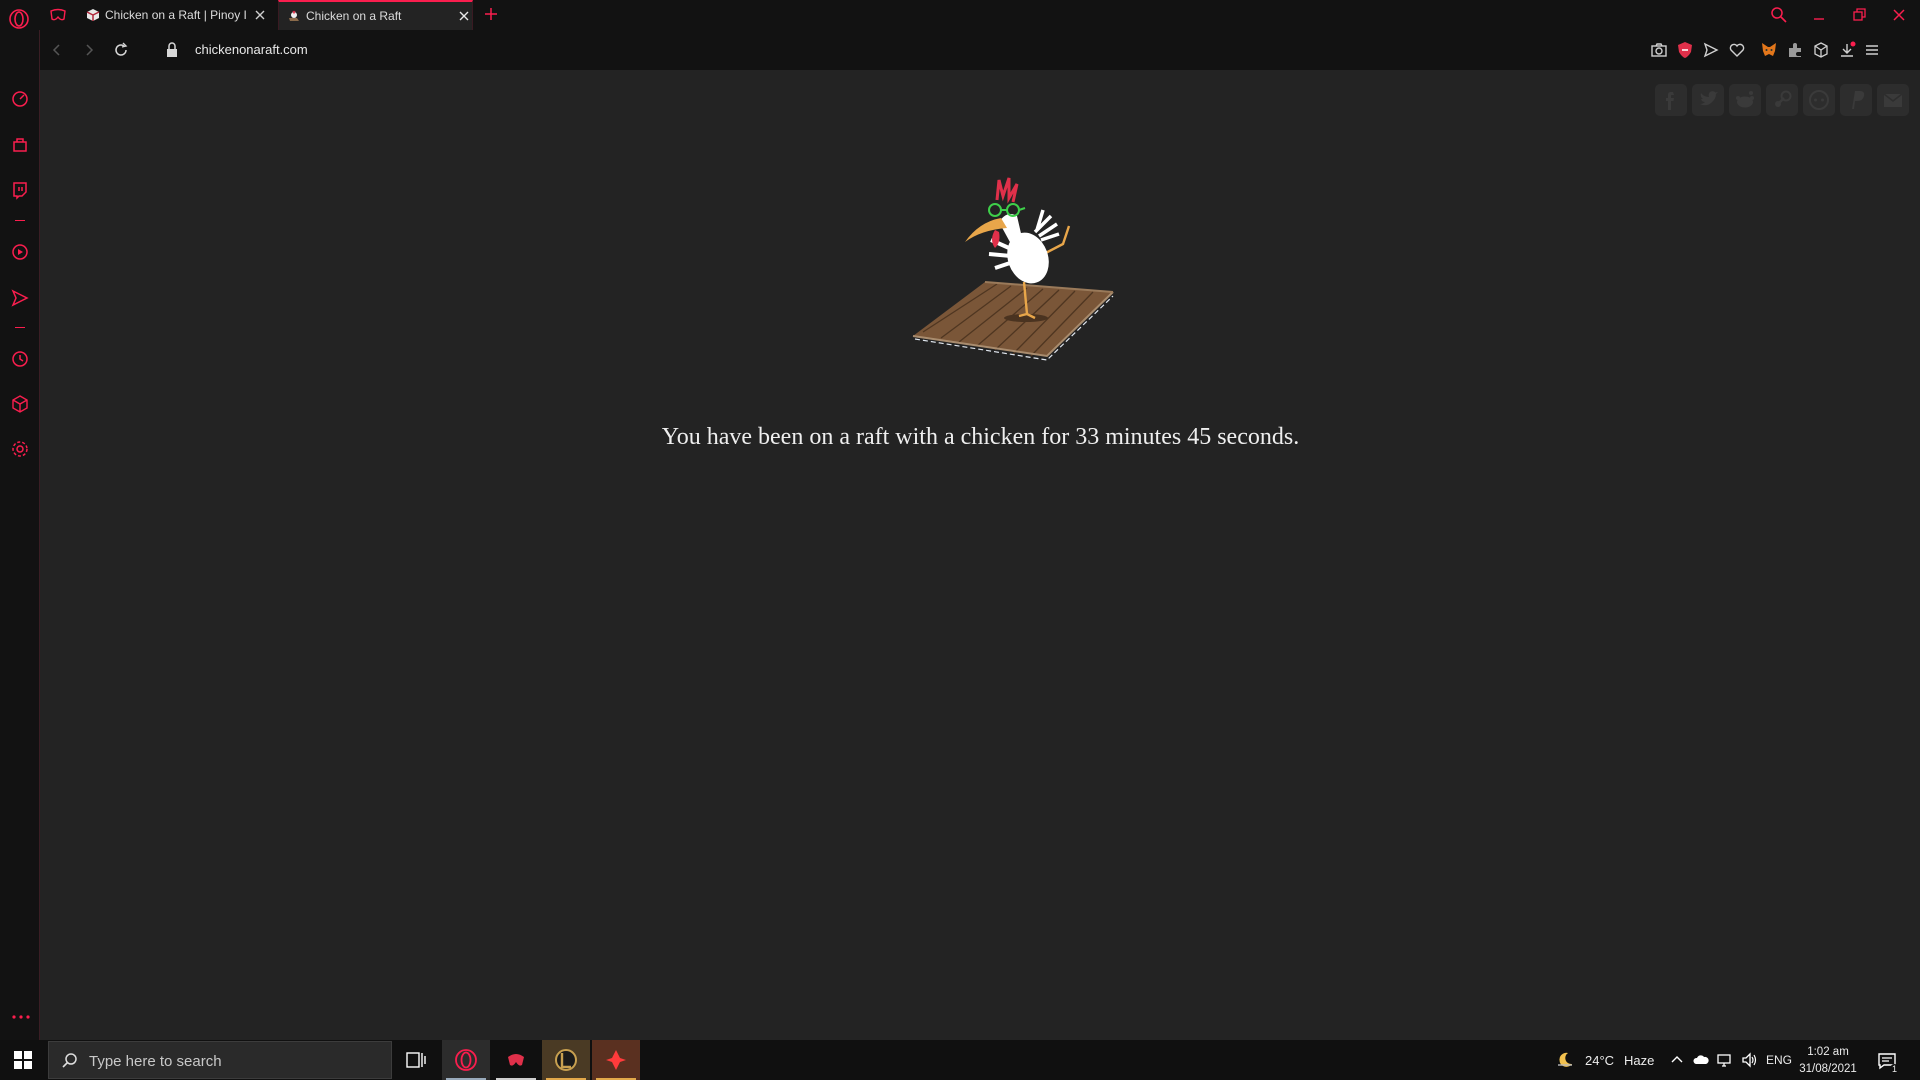  Describe the element at coordinates (1639, 1060) in the screenshot. I see `weather-description: Haze` at that location.